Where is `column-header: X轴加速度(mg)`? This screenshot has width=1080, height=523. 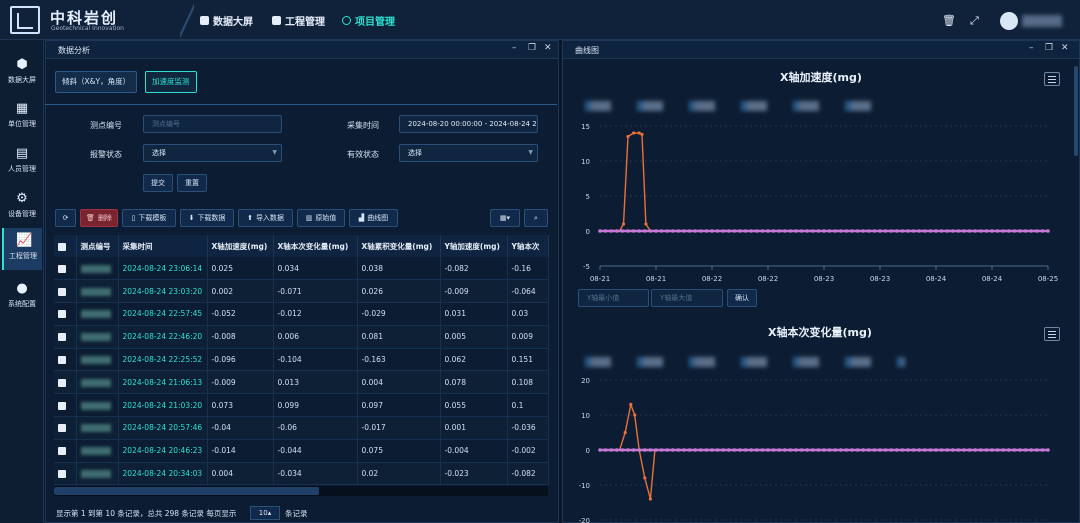 column-header: X轴加速度(mg) is located at coordinates (240, 246).